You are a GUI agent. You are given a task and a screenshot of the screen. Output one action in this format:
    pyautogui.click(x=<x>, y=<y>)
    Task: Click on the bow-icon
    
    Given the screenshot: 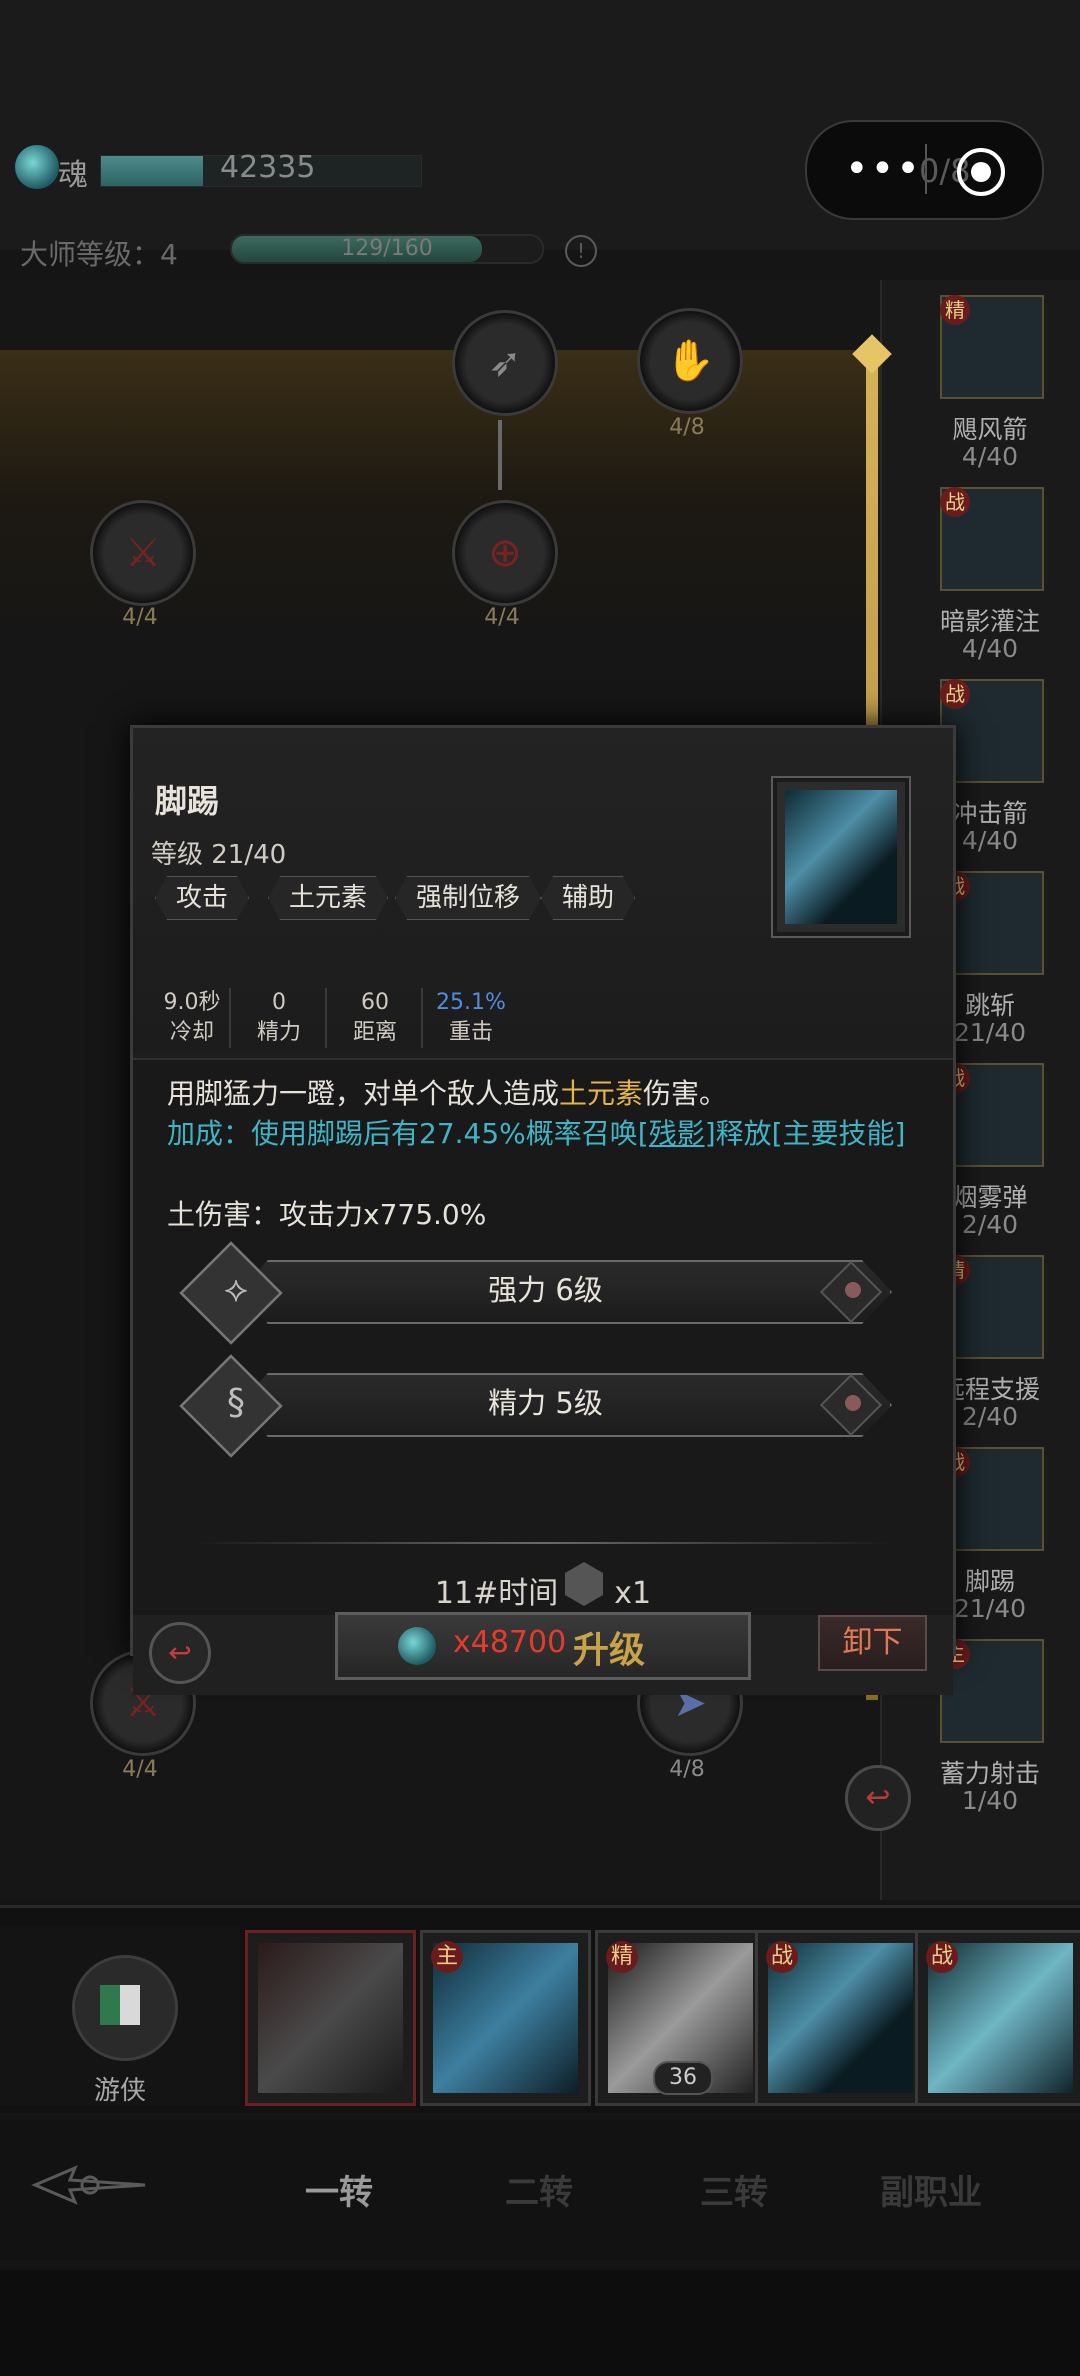 What is the action you would take?
    pyautogui.click(x=330, y=2018)
    